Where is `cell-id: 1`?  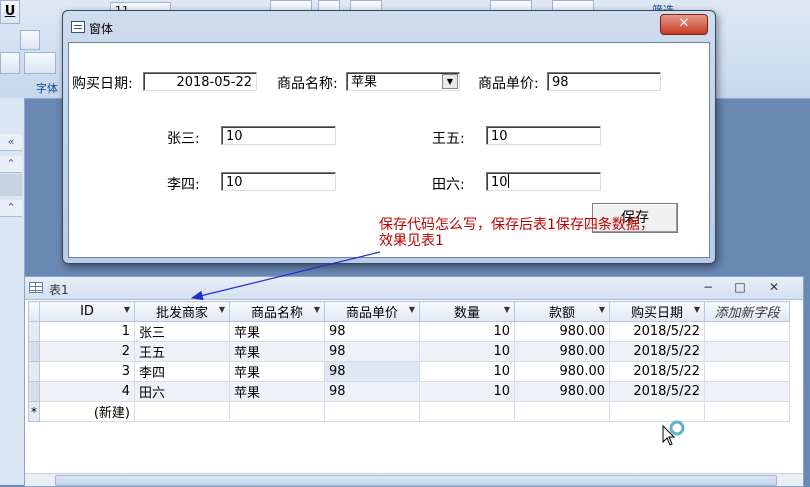
cell-id: 1 is located at coordinates (87, 331).